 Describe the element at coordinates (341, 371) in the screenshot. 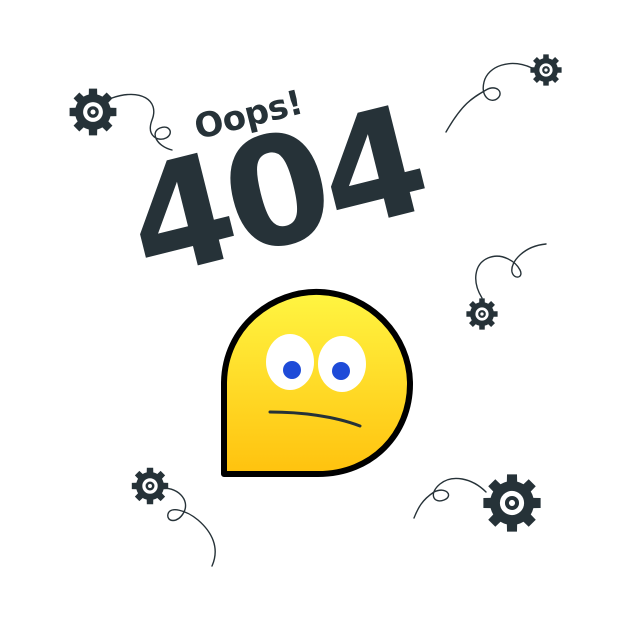

I see `right-pupil` at that location.